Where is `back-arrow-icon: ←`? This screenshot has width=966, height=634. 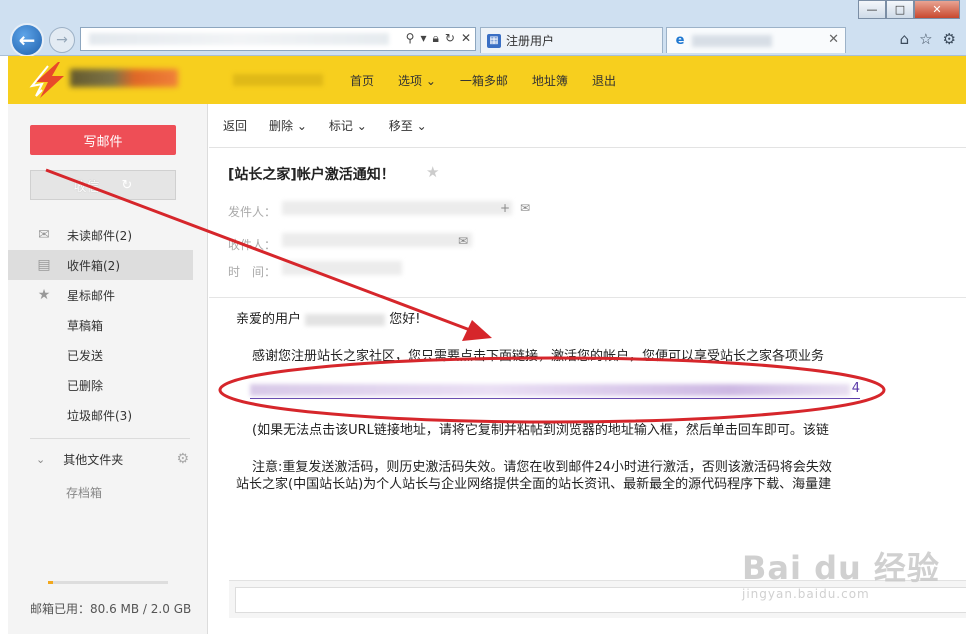 back-arrow-icon: ← is located at coordinates (27, 40).